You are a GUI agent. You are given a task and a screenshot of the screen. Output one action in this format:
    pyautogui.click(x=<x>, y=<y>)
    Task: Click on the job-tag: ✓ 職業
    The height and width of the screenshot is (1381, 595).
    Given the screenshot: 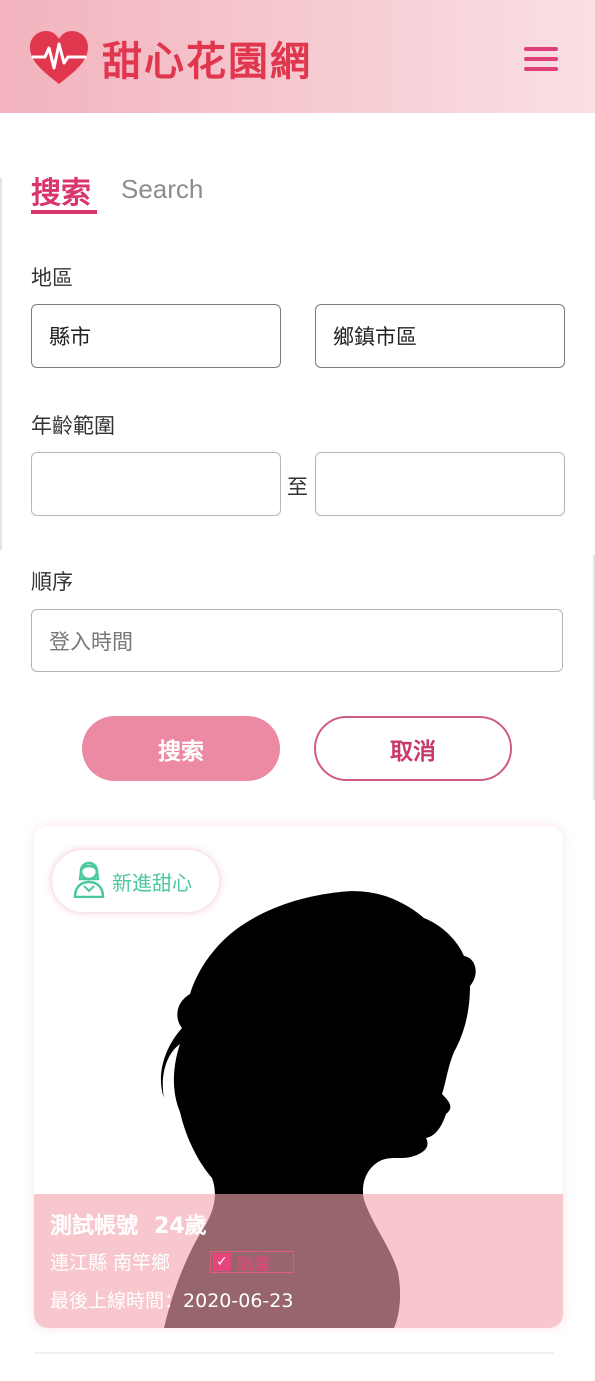 What is the action you would take?
    pyautogui.click(x=252, y=1263)
    